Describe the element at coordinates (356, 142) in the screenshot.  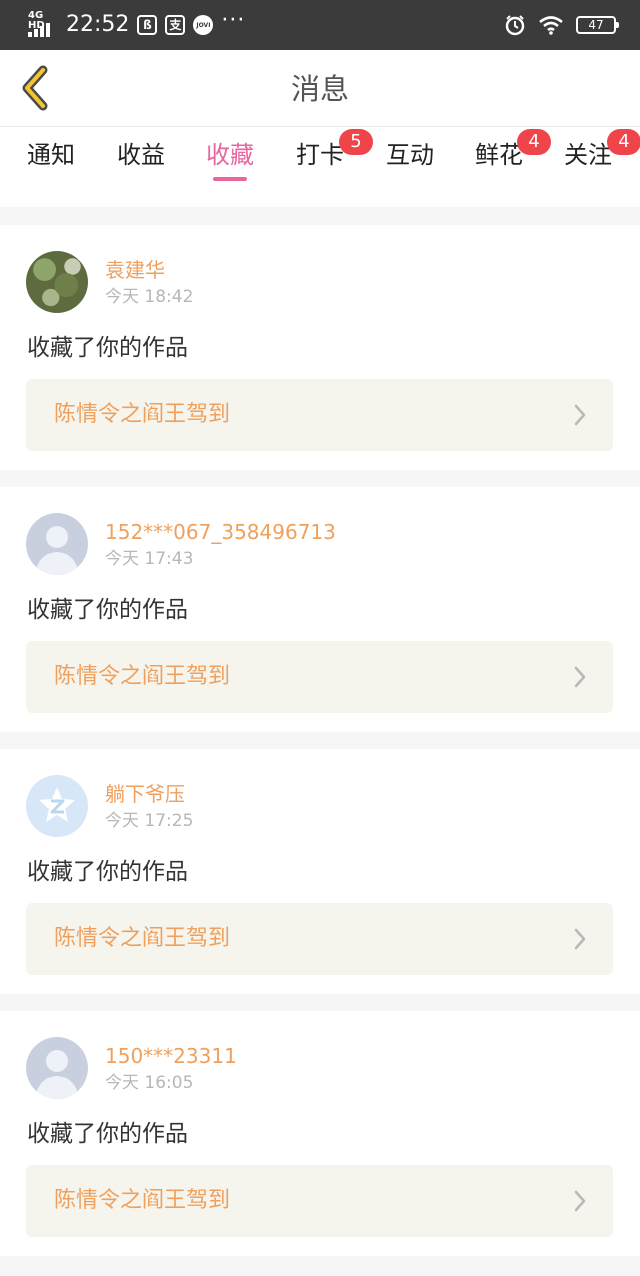
I see `unread-badge: 5` at that location.